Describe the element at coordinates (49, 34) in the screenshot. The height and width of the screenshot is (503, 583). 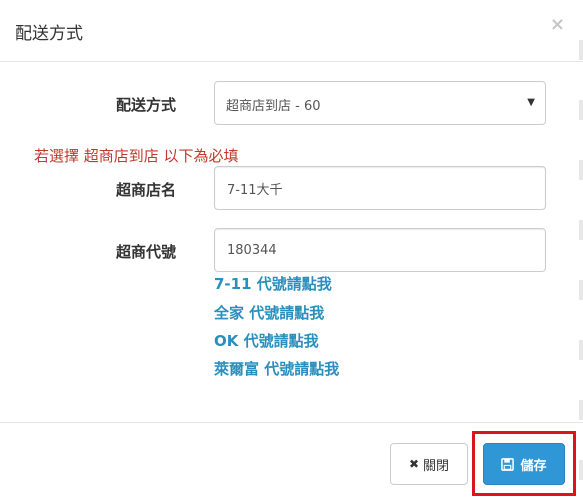
I see `modal-title: 配送方式` at that location.